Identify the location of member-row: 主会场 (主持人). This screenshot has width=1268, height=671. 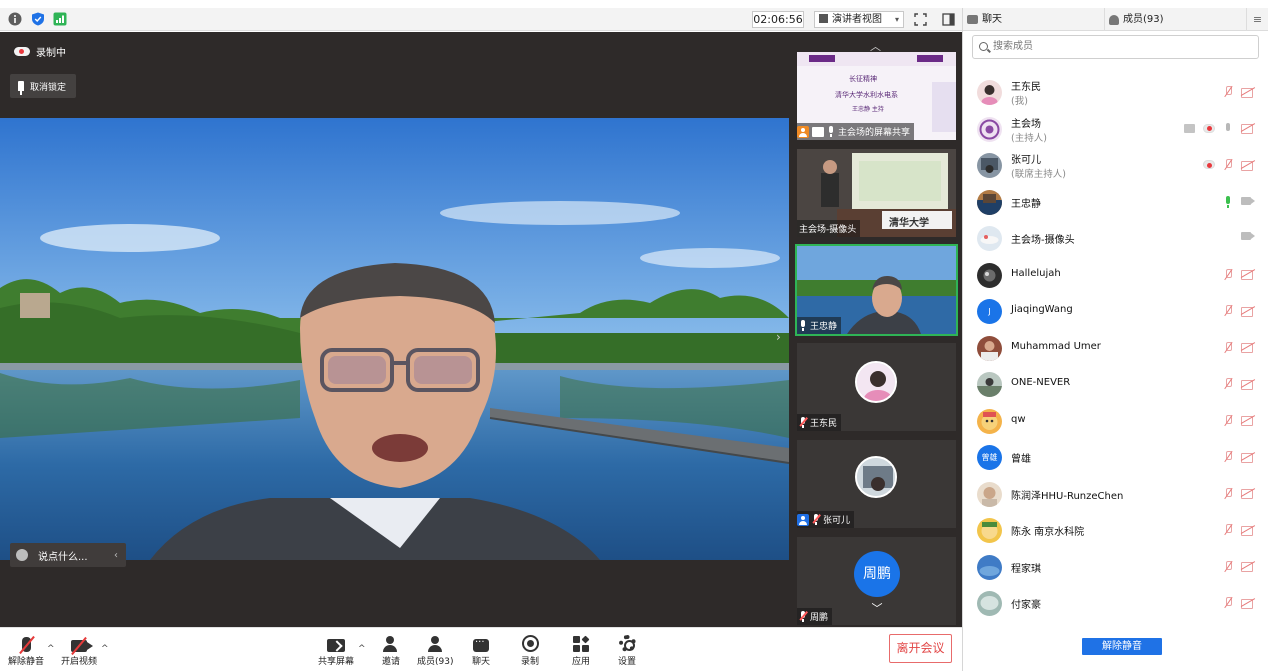
(1115, 129).